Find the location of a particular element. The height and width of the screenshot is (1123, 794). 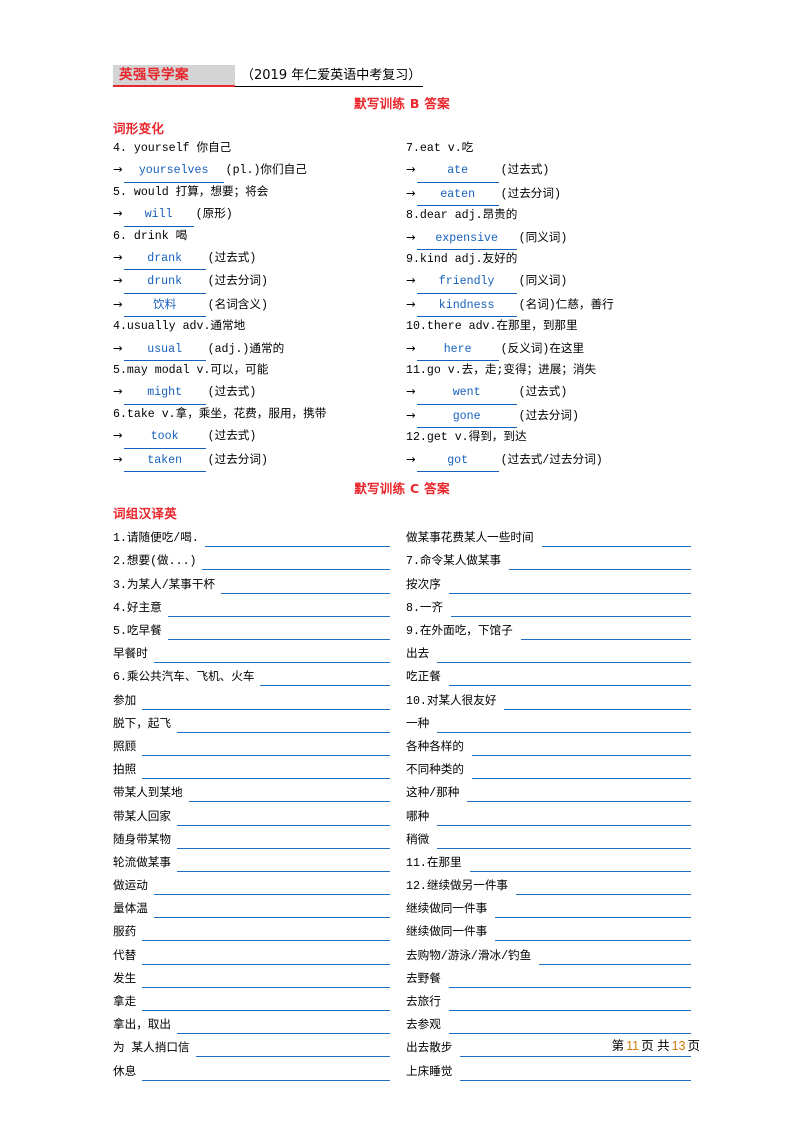

word-form-answer: went is located at coordinates (466, 394).